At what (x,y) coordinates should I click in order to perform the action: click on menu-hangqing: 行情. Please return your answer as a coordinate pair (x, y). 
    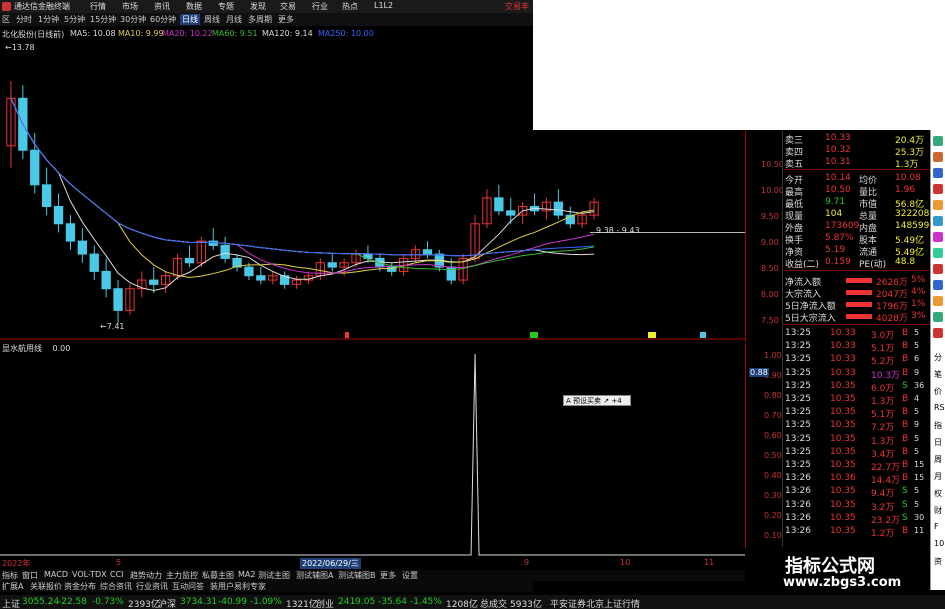
    Looking at the image, I should click on (98, 6).